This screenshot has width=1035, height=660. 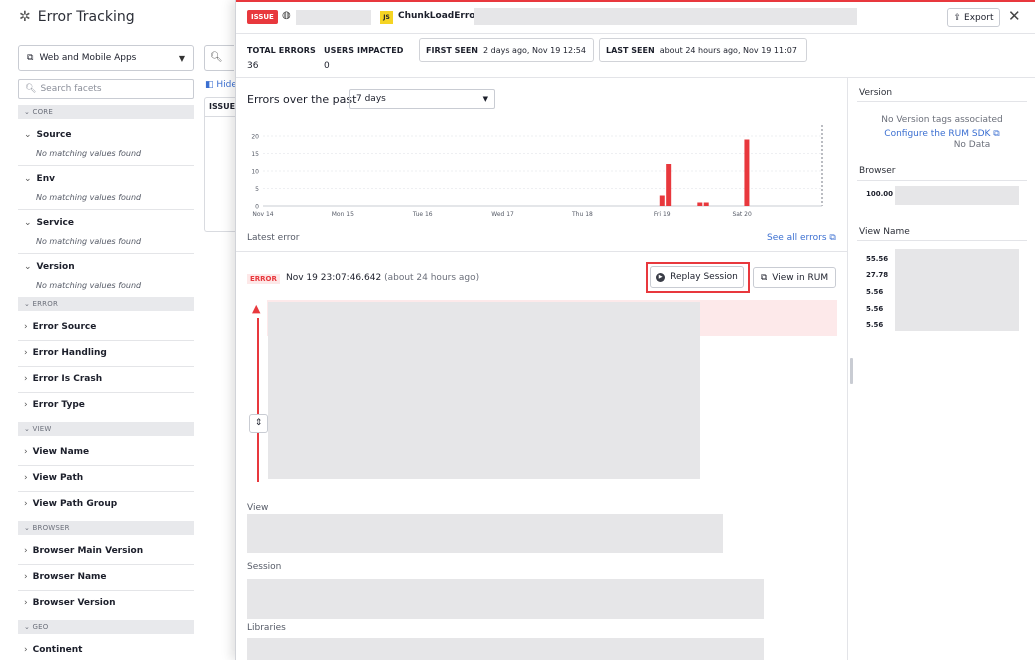 What do you see at coordinates (364, 50) in the screenshot?
I see `users-impacted-label: USERS IMPACTED` at bounding box center [364, 50].